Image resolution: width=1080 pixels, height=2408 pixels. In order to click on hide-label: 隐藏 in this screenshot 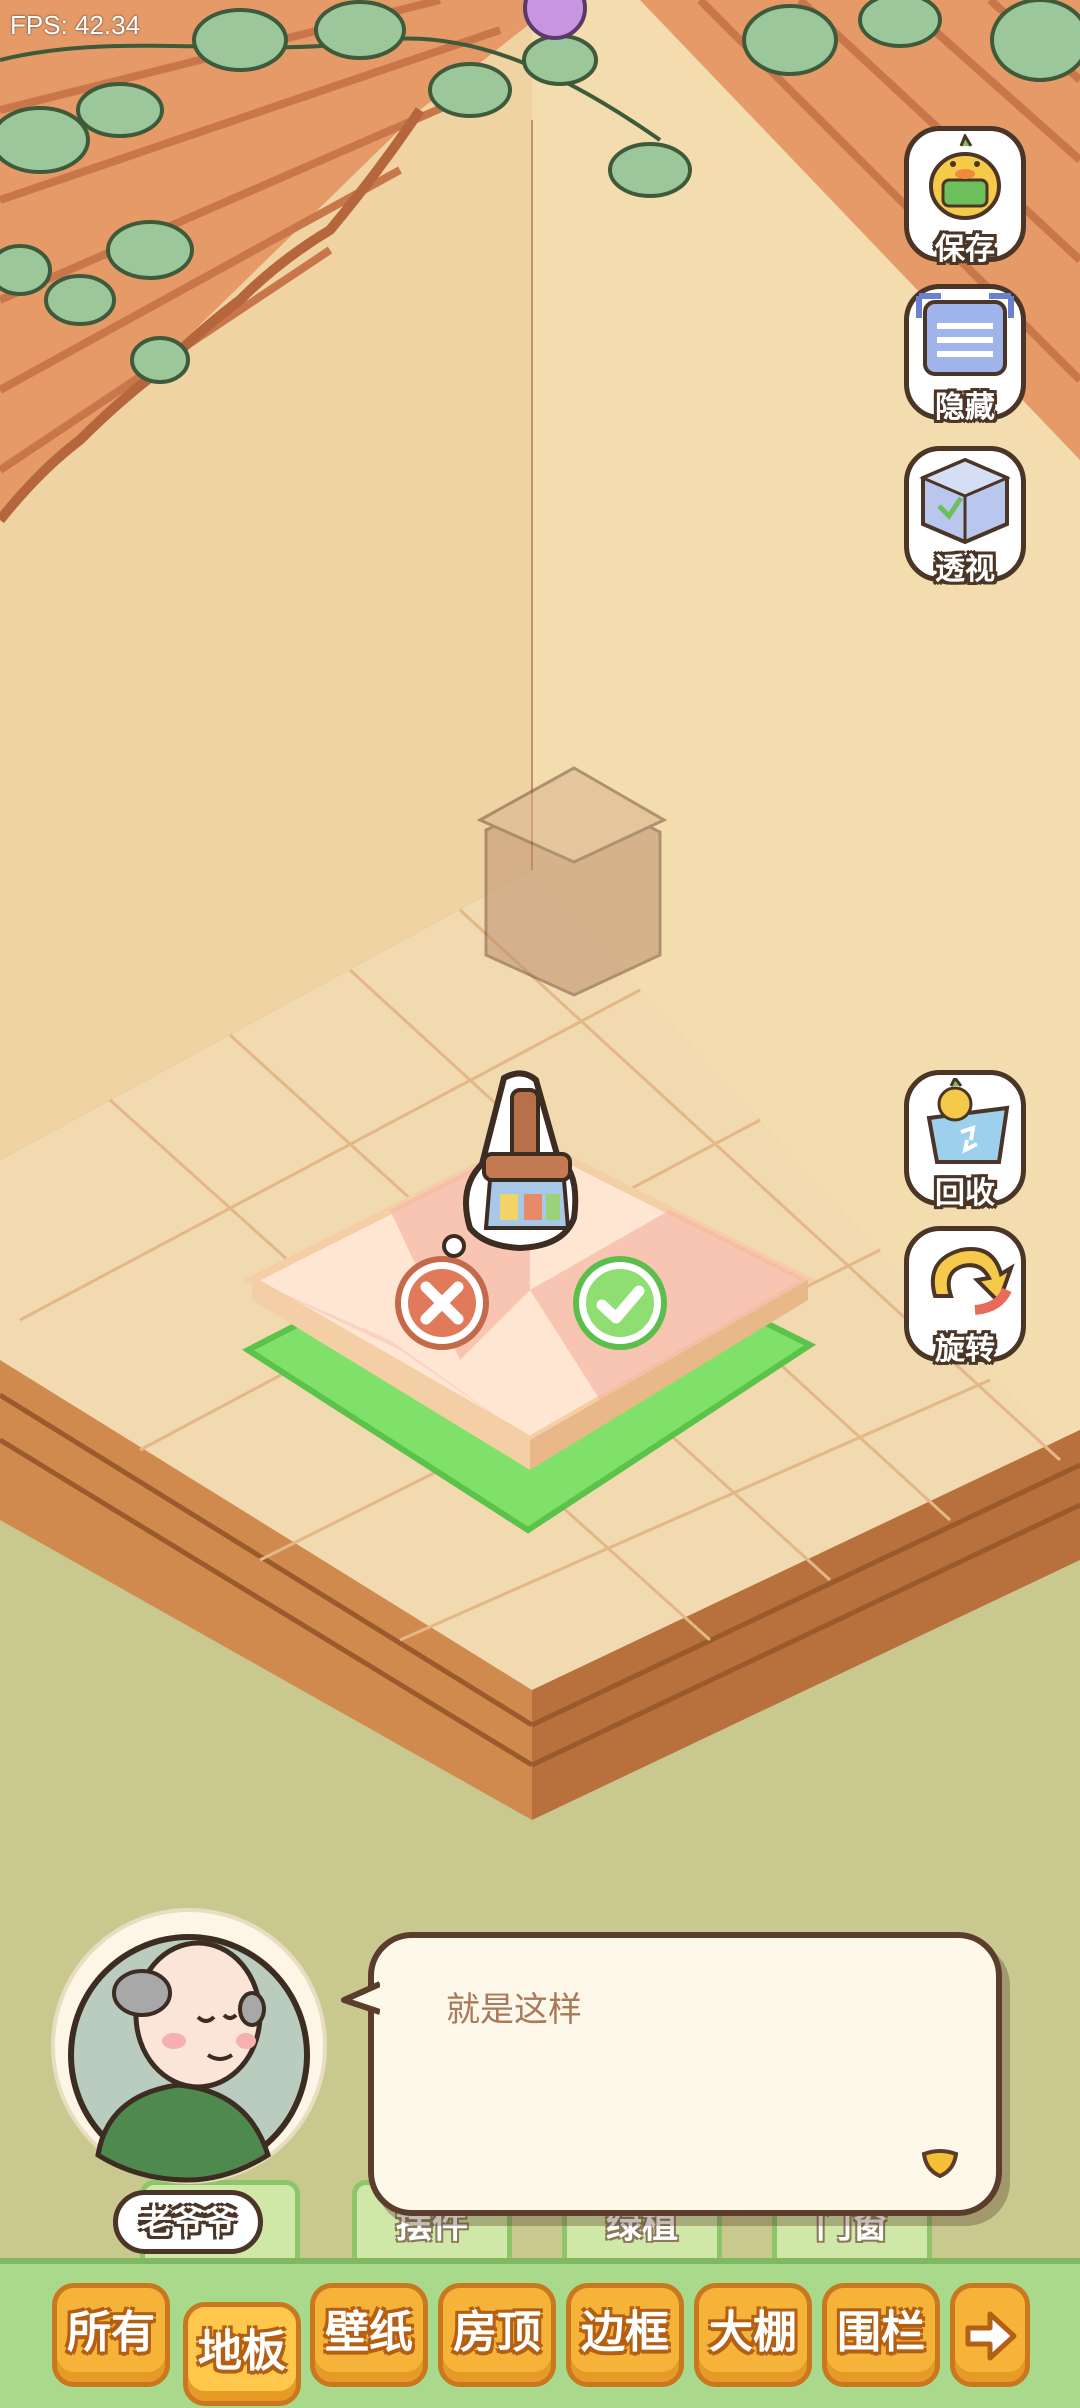, I will do `click(965, 407)`.